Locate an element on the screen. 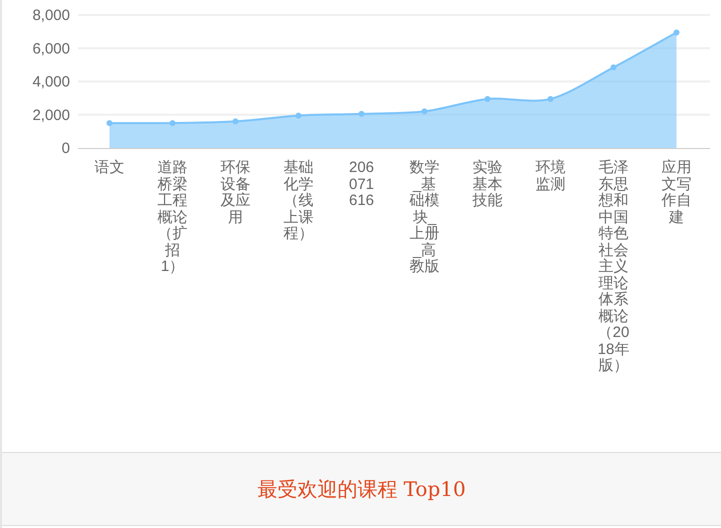 The width and height of the screenshot is (721, 528). y-tick-label: 6,000 is located at coordinates (51, 49).